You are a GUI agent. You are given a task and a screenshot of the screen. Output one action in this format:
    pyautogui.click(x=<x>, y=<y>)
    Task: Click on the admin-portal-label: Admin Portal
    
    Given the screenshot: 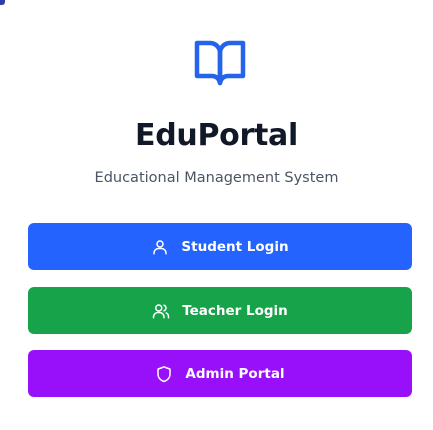 What is the action you would take?
    pyautogui.click(x=235, y=373)
    